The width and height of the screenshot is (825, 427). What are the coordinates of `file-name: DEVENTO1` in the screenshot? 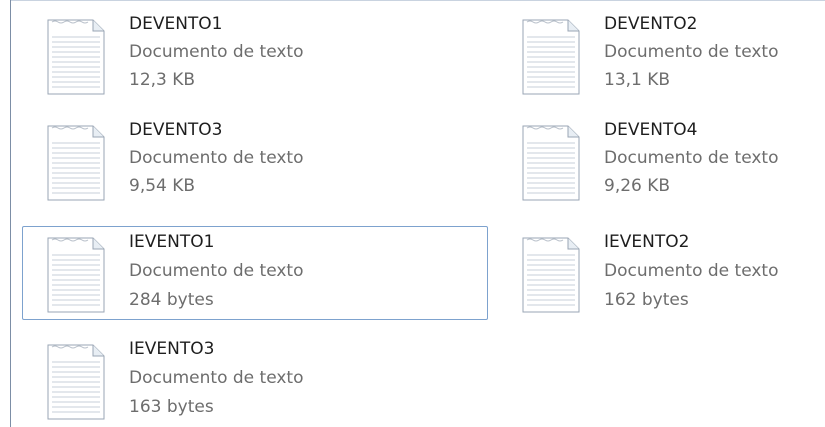 It's located at (176, 24).